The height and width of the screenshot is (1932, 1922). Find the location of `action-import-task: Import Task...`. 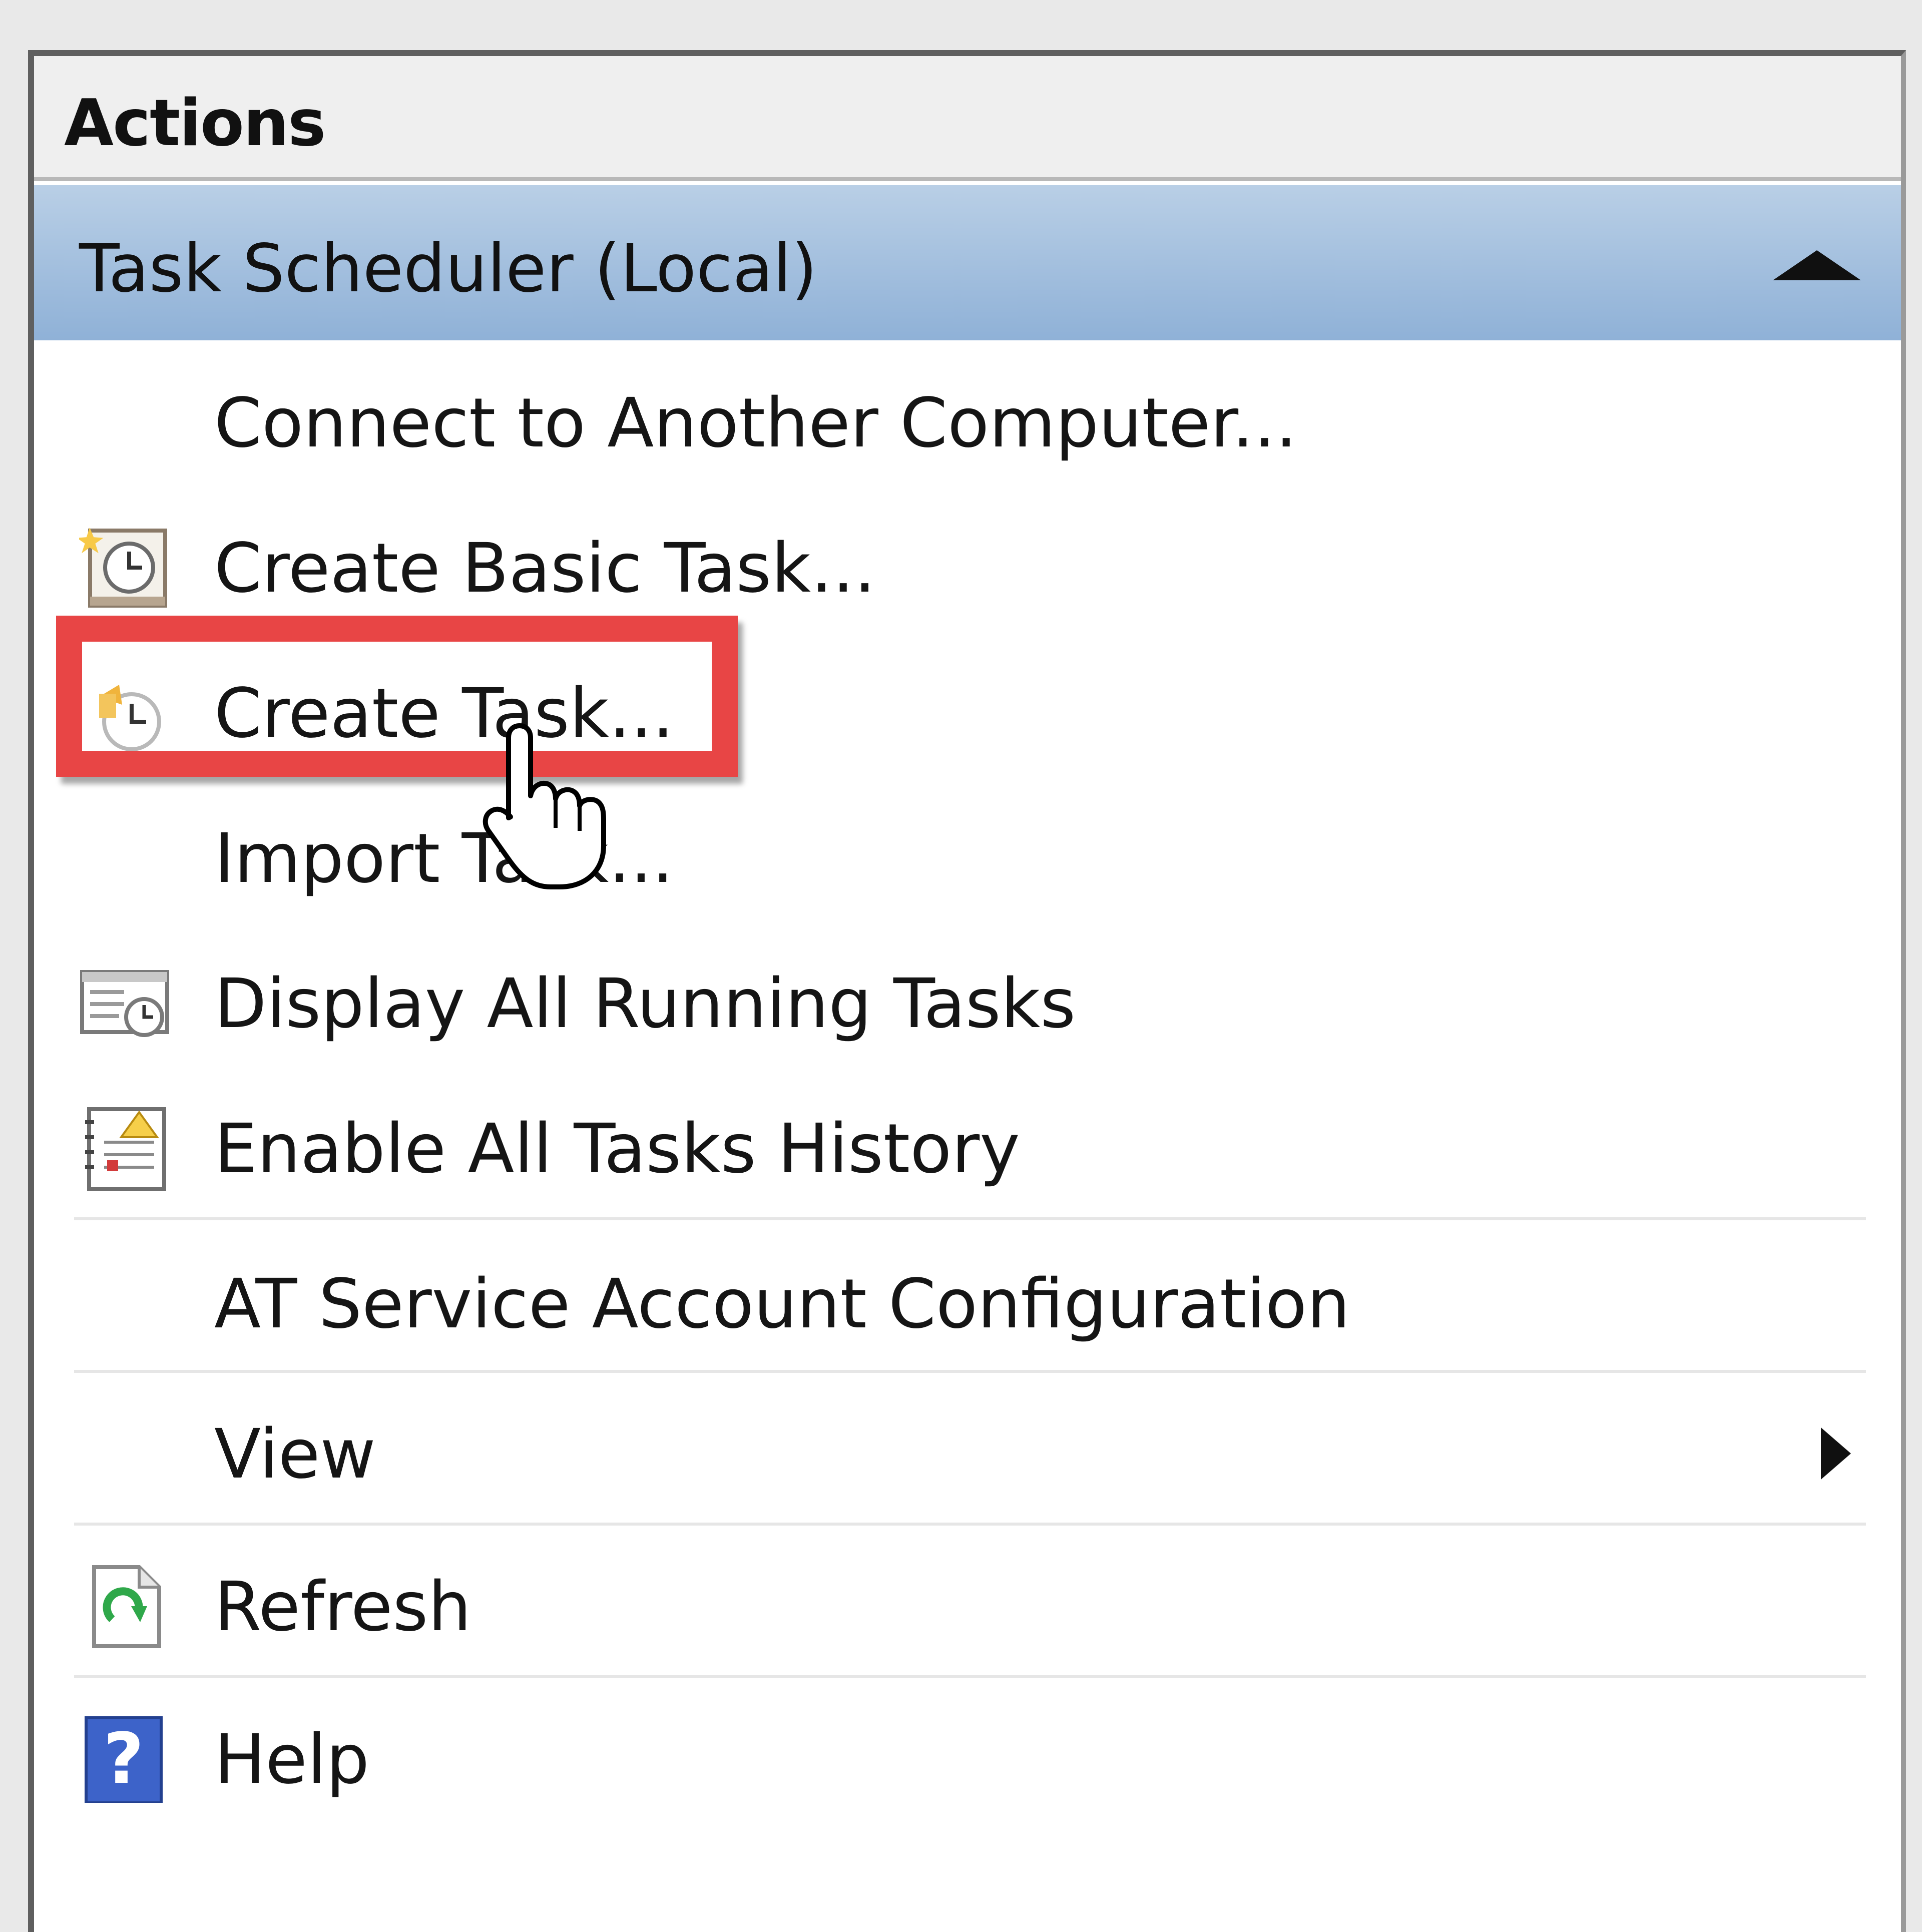

action-import-task: Import Task... is located at coordinates (965, 850).